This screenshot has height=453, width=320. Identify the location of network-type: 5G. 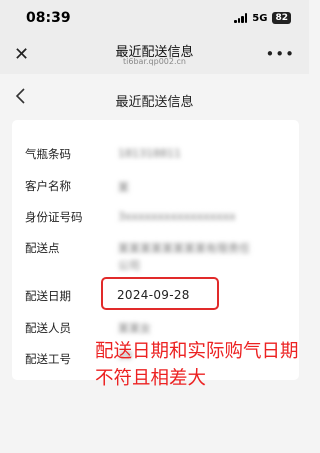
(260, 18).